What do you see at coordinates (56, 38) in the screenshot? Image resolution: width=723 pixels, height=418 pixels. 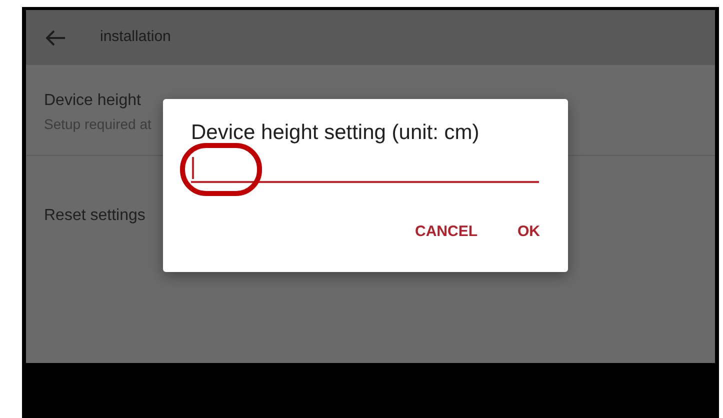 I see `back-icon` at bounding box center [56, 38].